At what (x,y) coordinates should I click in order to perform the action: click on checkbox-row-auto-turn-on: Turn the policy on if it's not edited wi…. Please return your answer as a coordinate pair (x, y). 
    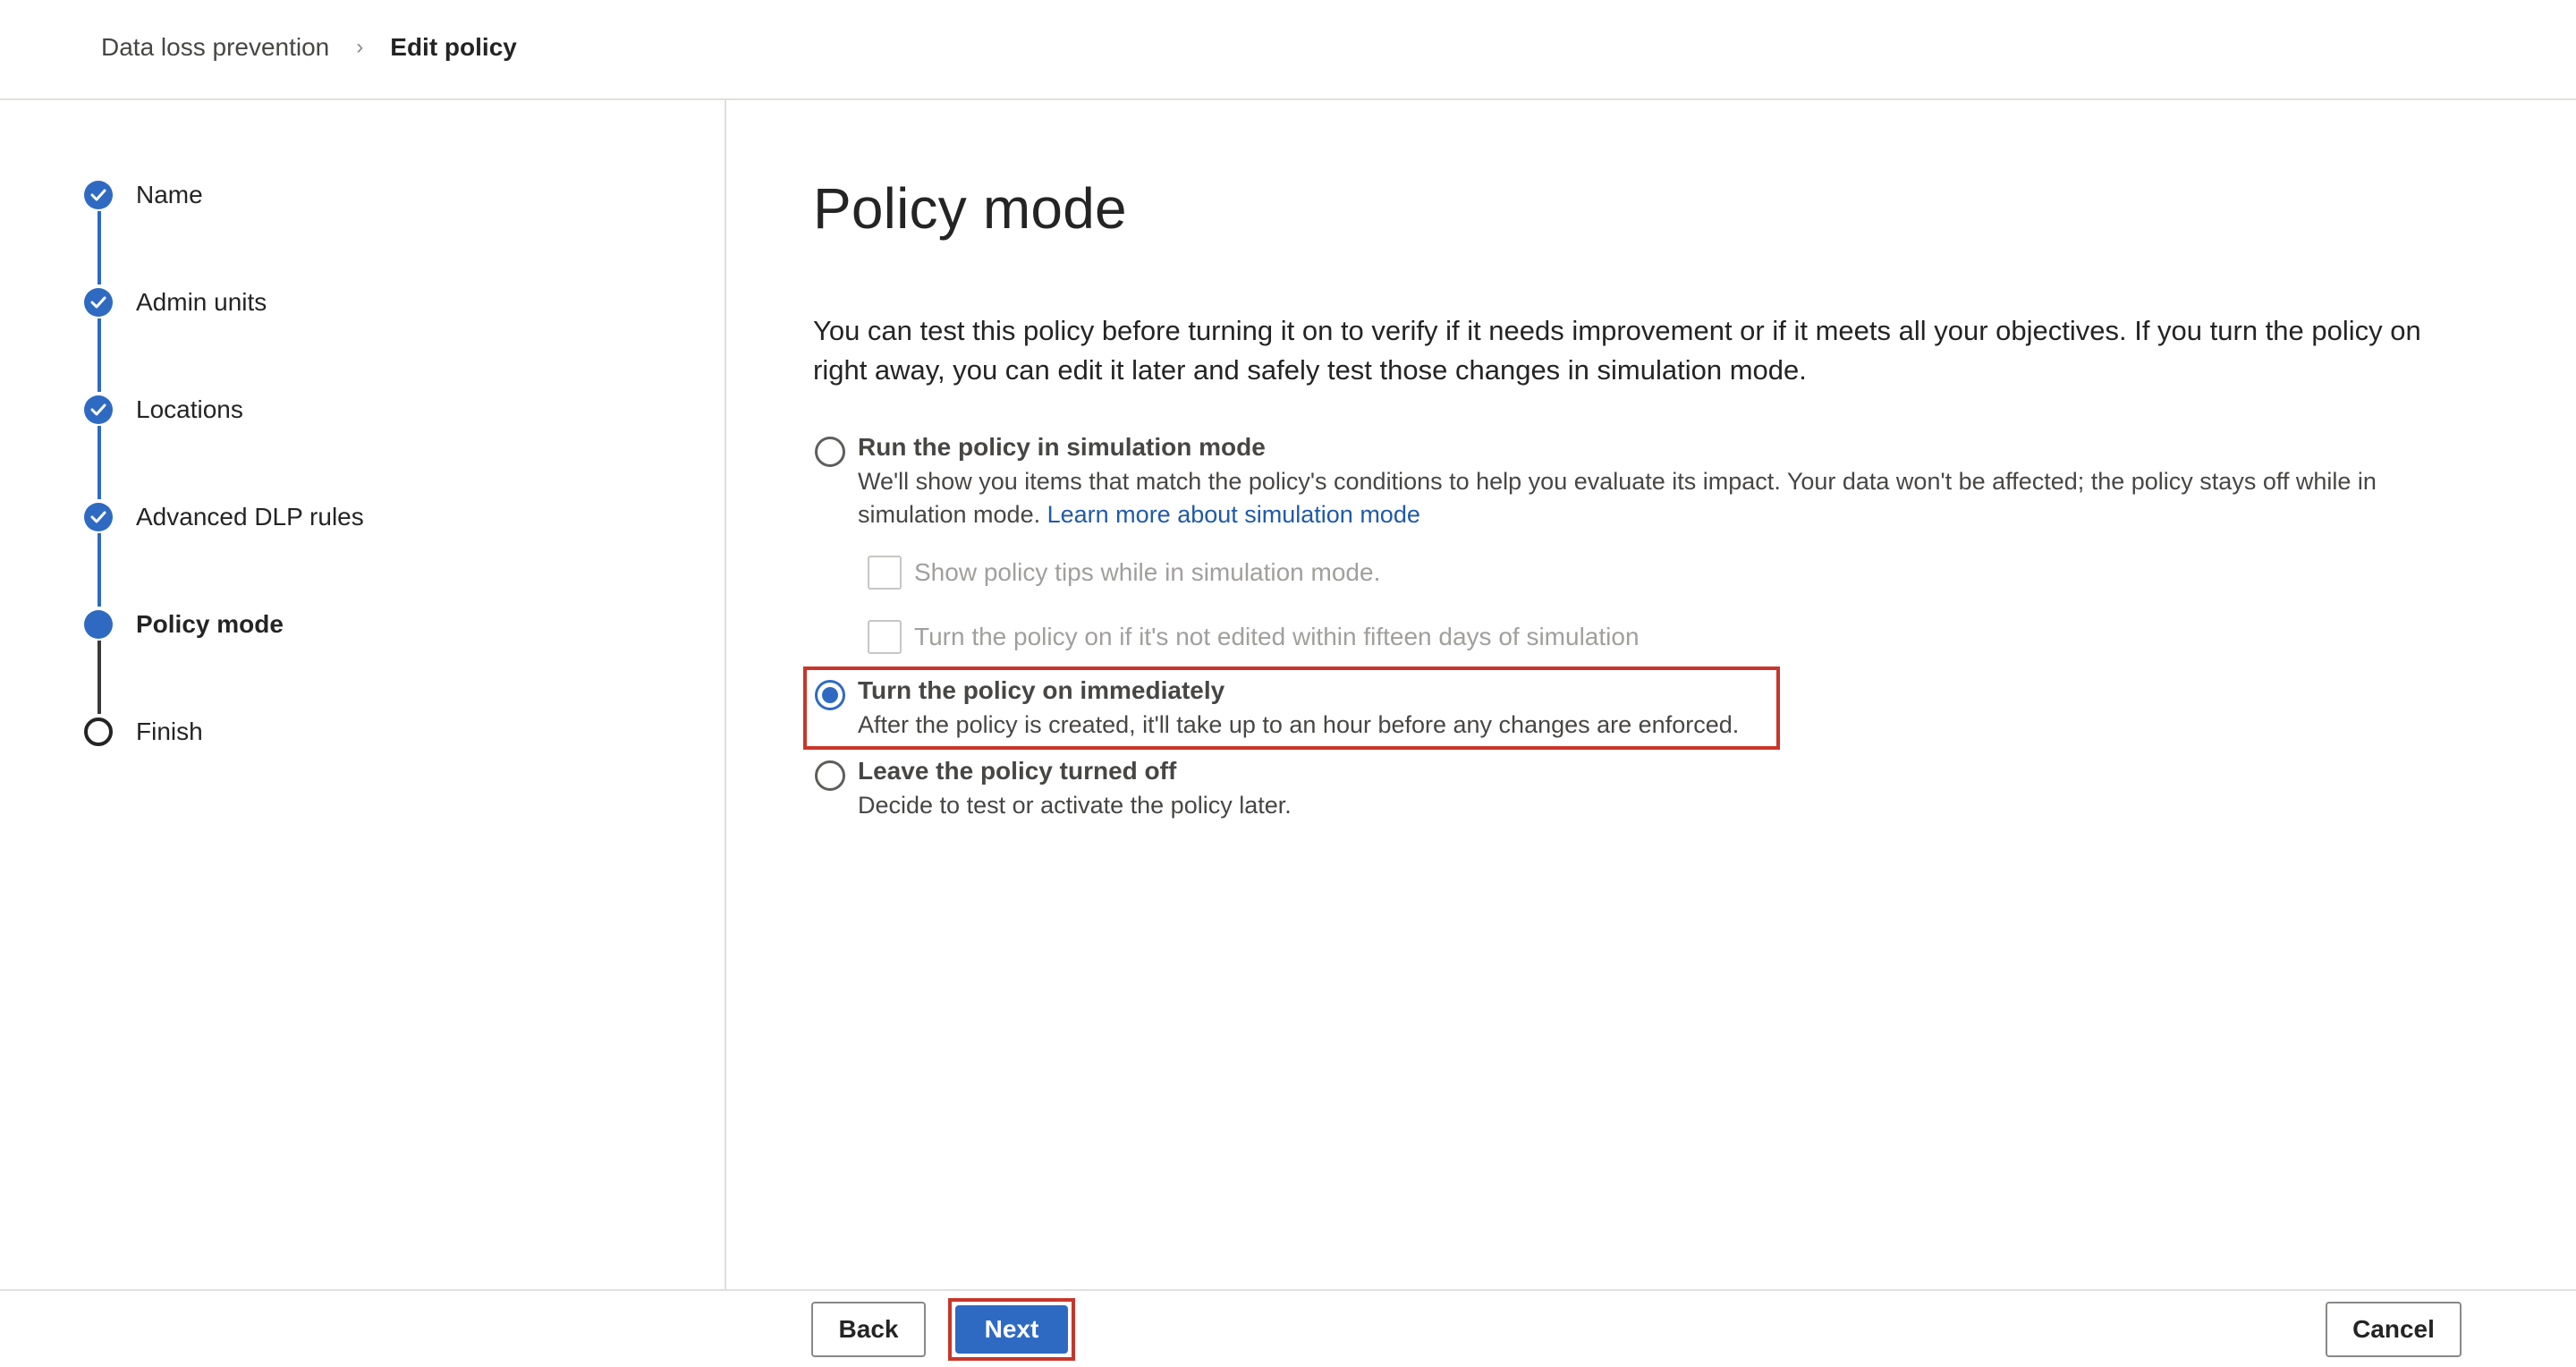
    Looking at the image, I should click on (1254, 637).